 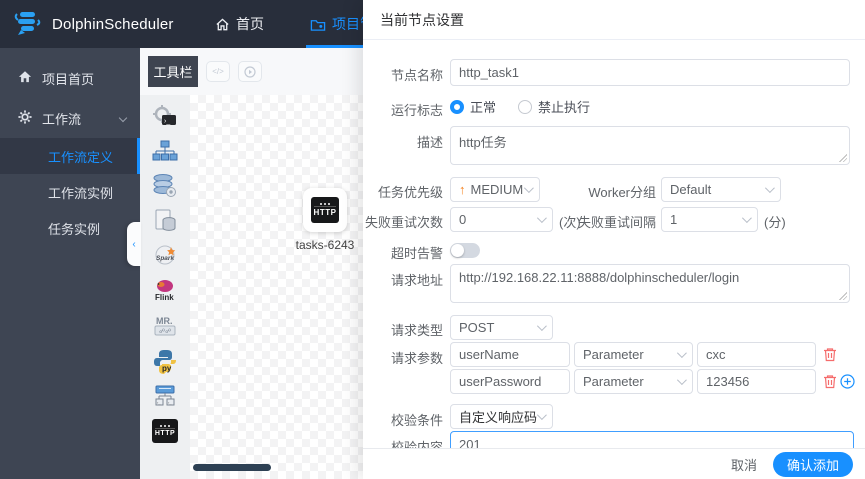 I want to click on task-type-python: py, so click(x=165, y=361).